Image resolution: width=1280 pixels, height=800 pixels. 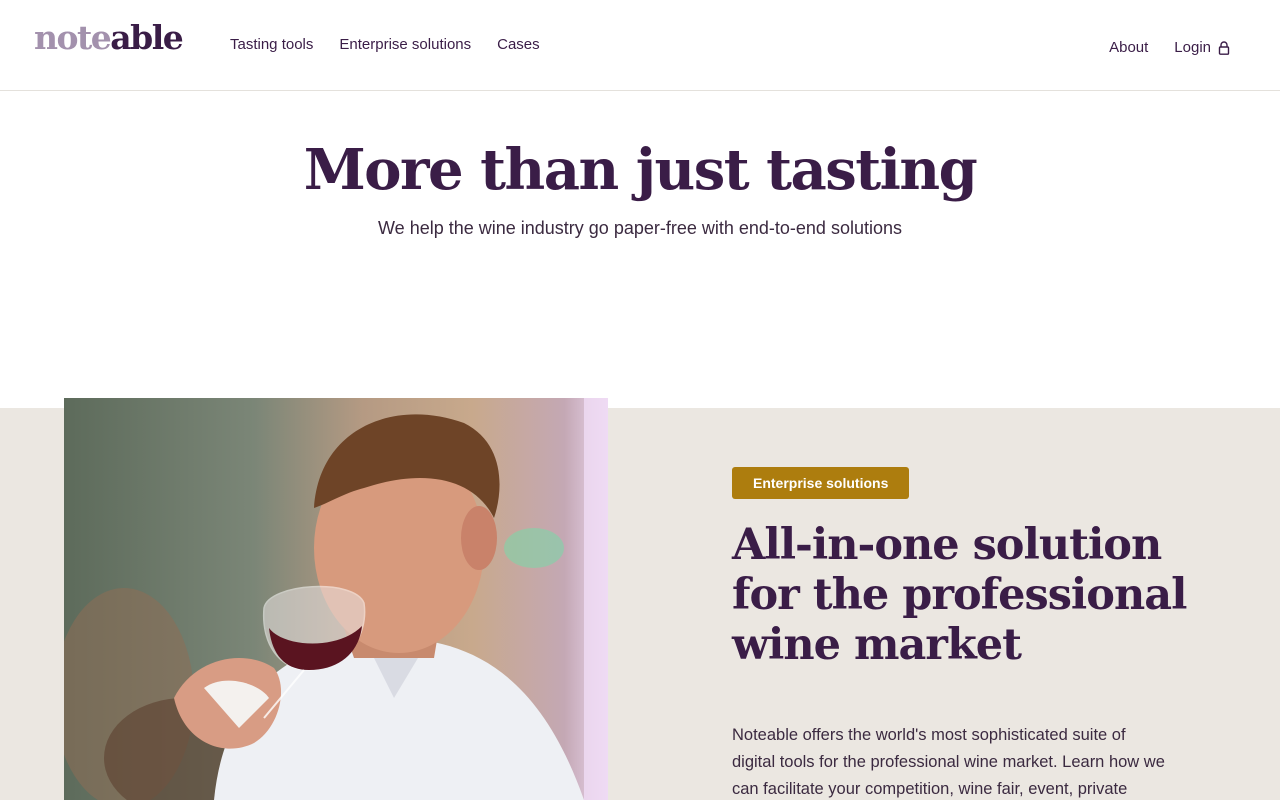 I want to click on enterprise-badge: Enterprise solutions, so click(x=821, y=483).